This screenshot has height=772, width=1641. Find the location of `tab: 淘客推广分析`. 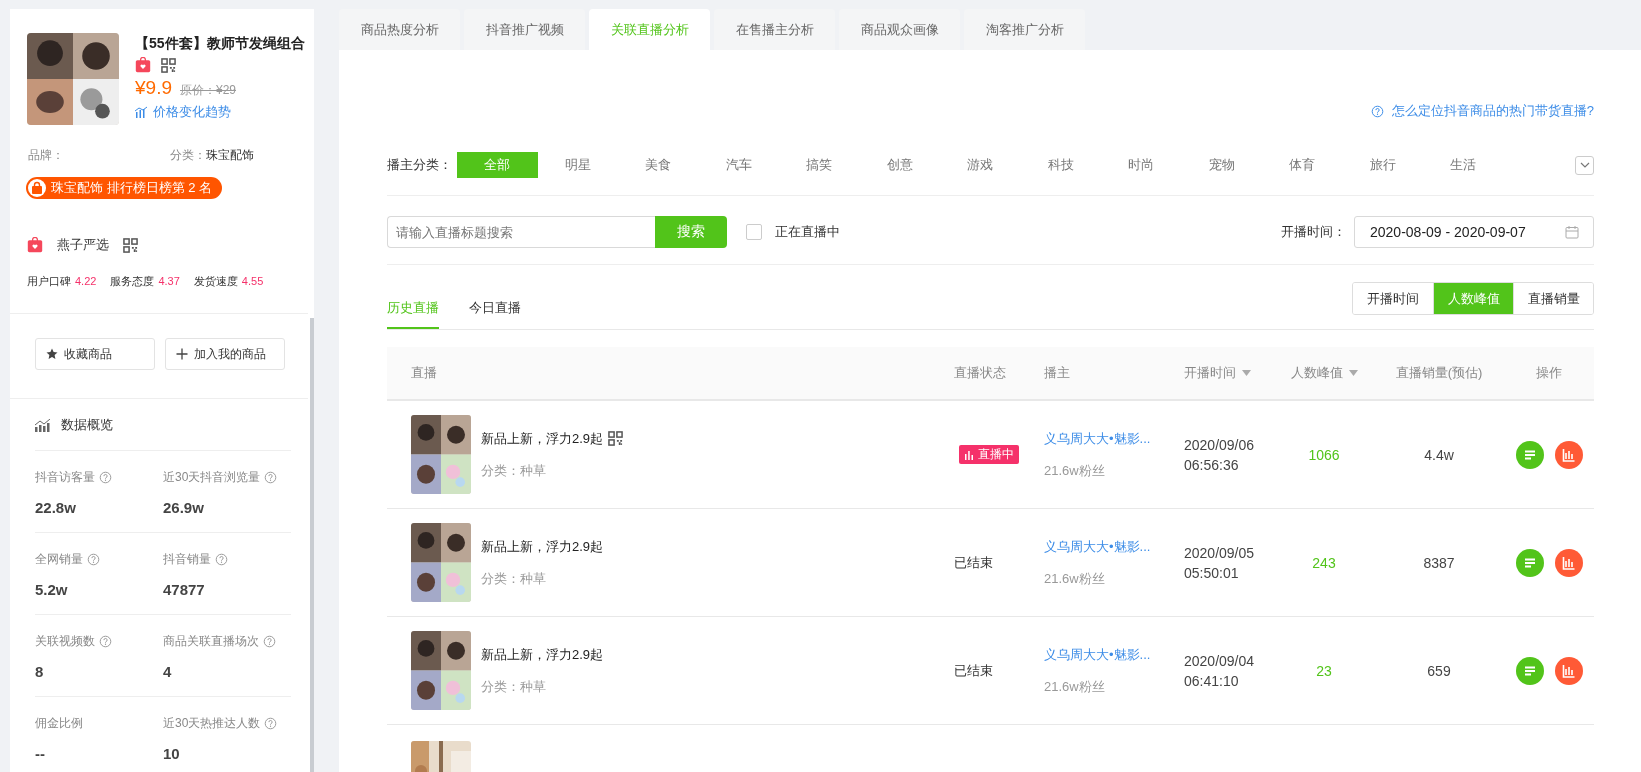

tab: 淘客推广分析 is located at coordinates (1024, 29).